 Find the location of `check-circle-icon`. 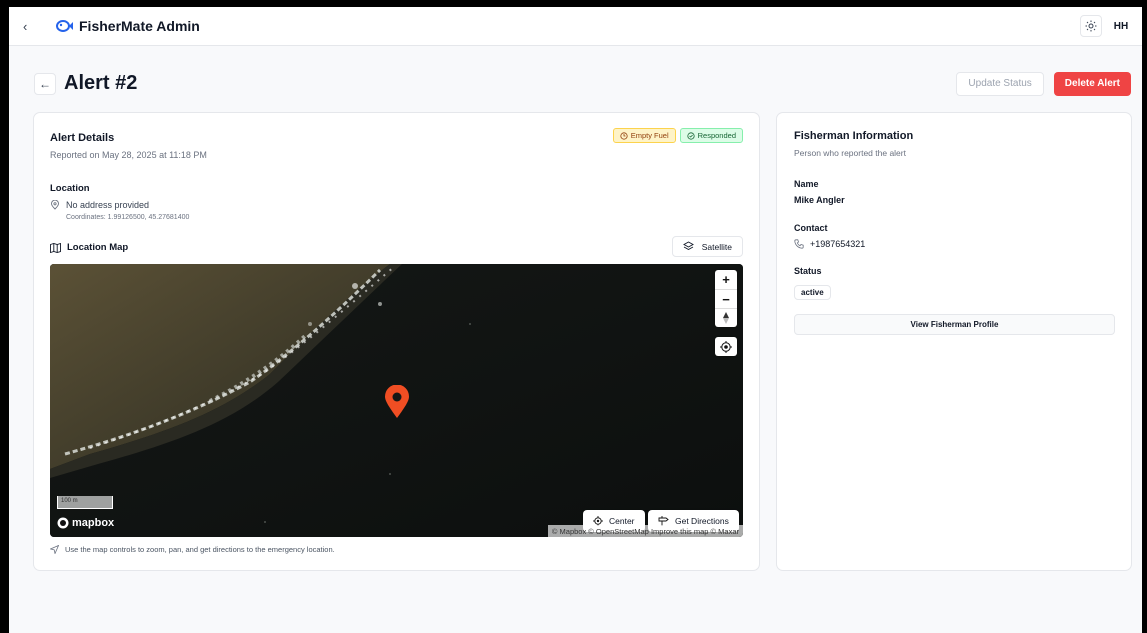

check-circle-icon is located at coordinates (691, 135).